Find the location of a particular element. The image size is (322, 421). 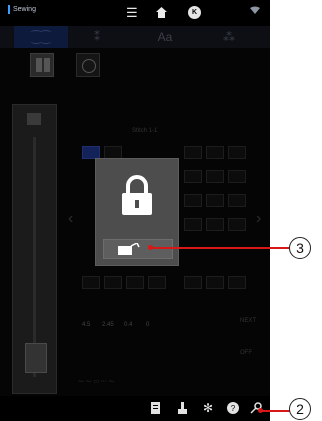

category-thumb-utility is located at coordinates (42, 65).